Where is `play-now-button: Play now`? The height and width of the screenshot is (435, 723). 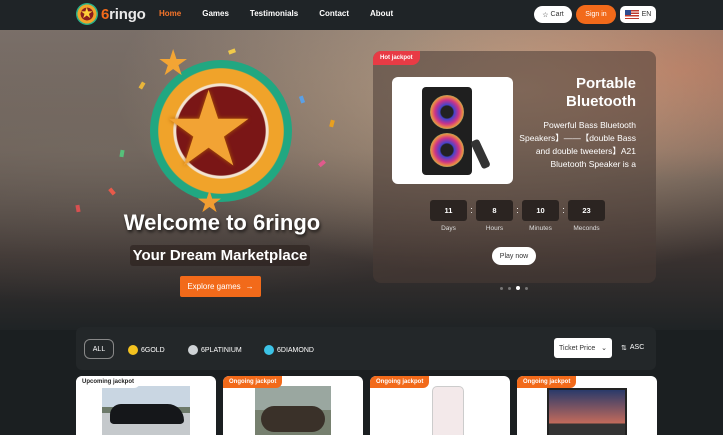 play-now-button: Play now is located at coordinates (514, 256).